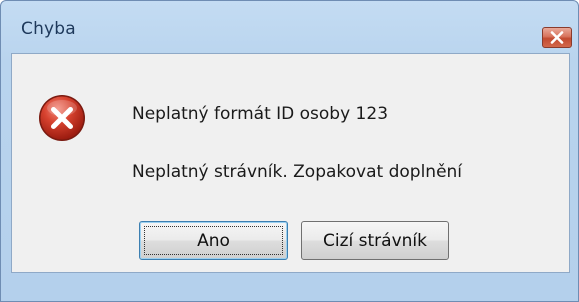 This screenshot has width=579, height=302. I want to click on focus-rectangle, so click(213, 240).